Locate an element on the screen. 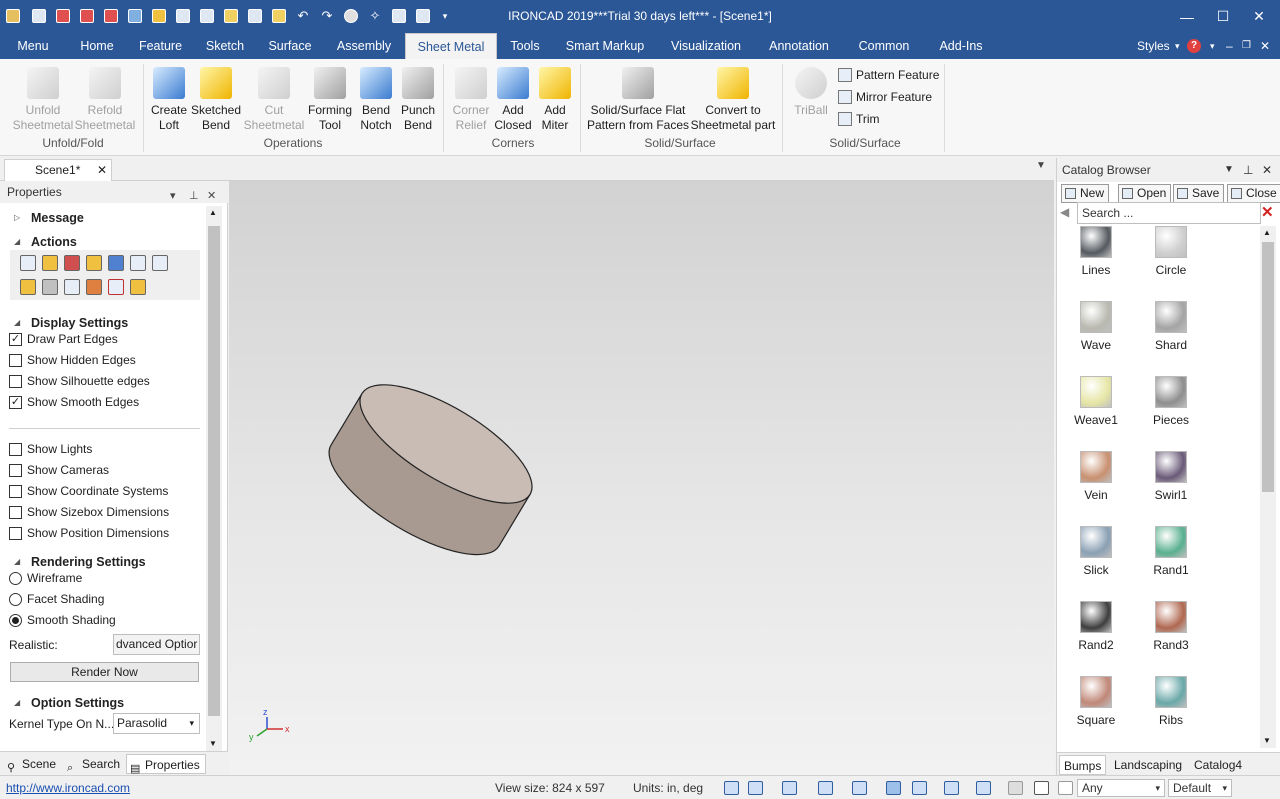 The height and width of the screenshot is (799, 1280). catalog-close-button: Close is located at coordinates (1253, 193).